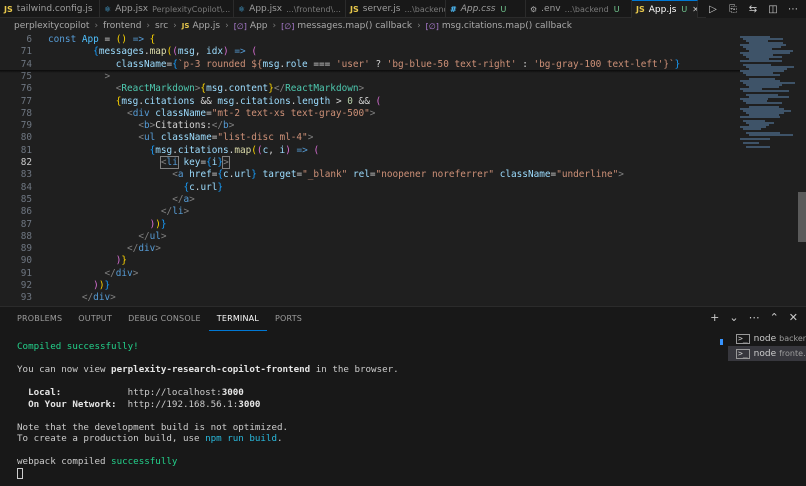 The width and height of the screenshot is (806, 486). I want to click on panel-tab-debug-console: DEBUG CONSOLE, so click(164, 319).